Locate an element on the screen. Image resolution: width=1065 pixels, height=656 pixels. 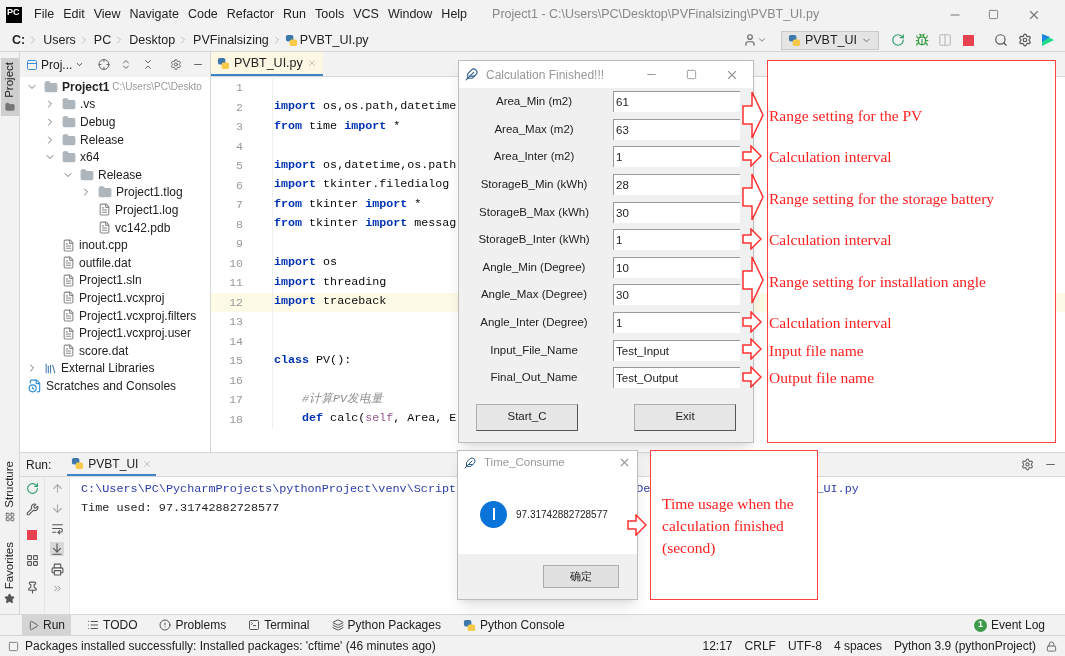
tool-window-tab: Python Console is located at coordinates (513, 625).